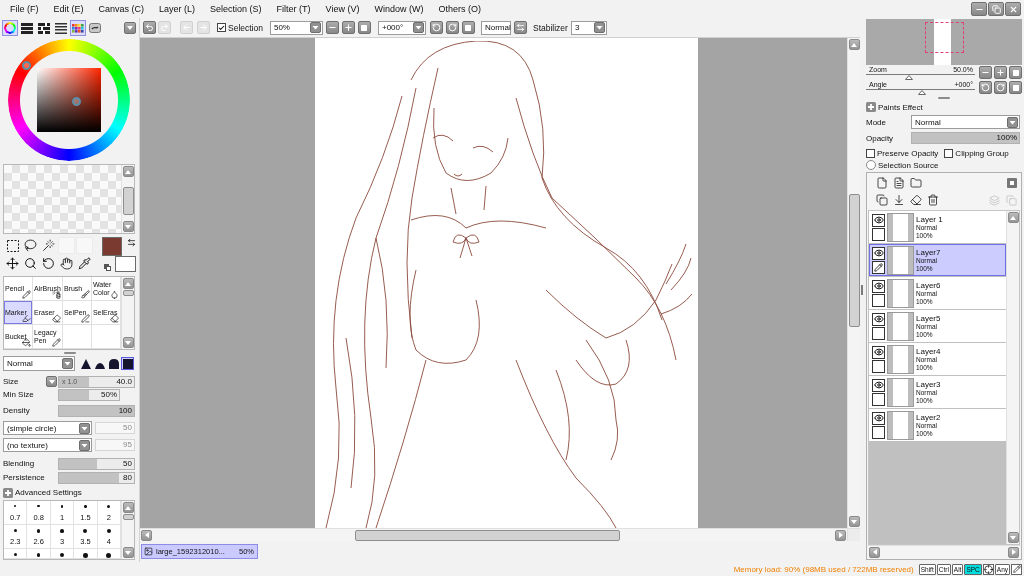 The height and width of the screenshot is (576, 1024). I want to click on density-slider: 100, so click(96, 410).